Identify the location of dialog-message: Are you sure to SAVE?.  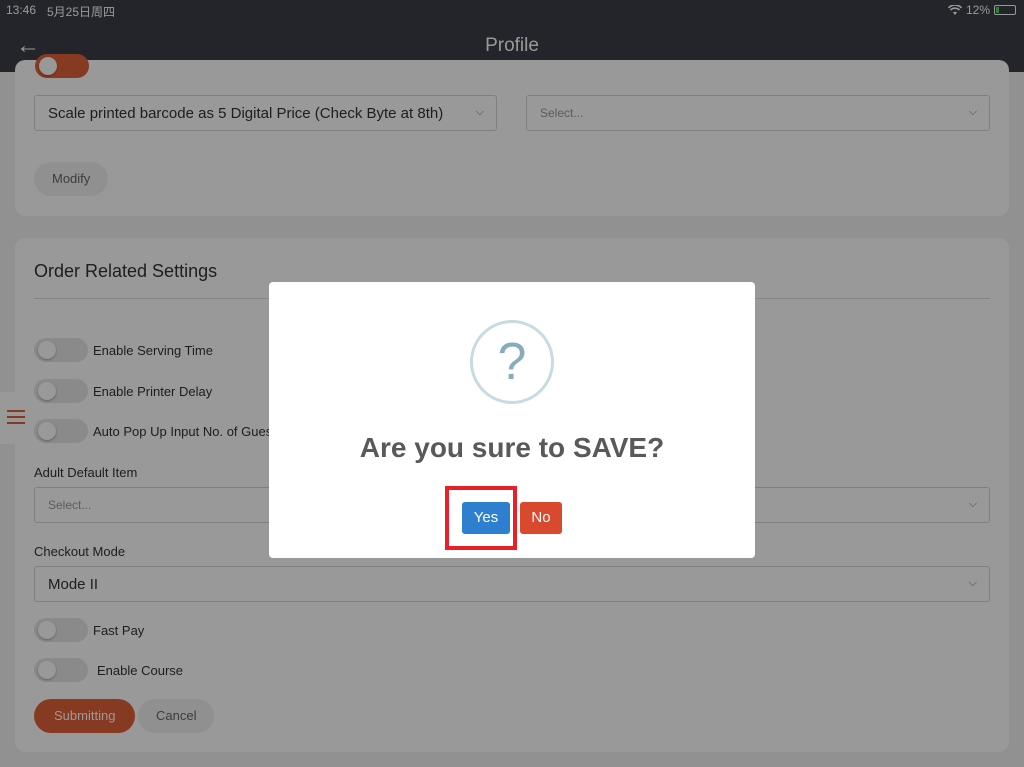
(512, 447).